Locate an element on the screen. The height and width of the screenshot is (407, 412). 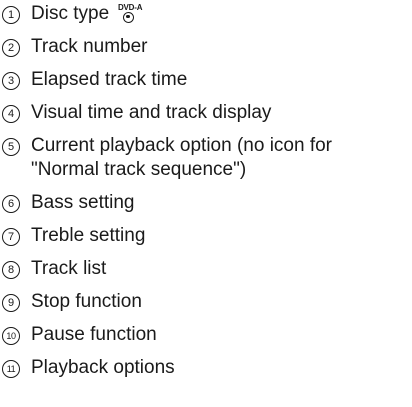
legend-item-label: Visual time and track display is located at coordinates (151, 112).